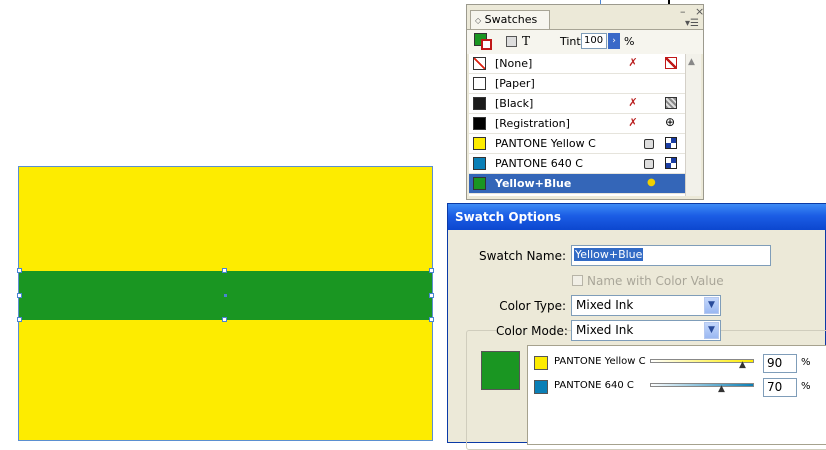 The height and width of the screenshot is (450, 826). Describe the element at coordinates (605, 330) in the screenshot. I see `color-mode-value: Mixed Ink` at that location.